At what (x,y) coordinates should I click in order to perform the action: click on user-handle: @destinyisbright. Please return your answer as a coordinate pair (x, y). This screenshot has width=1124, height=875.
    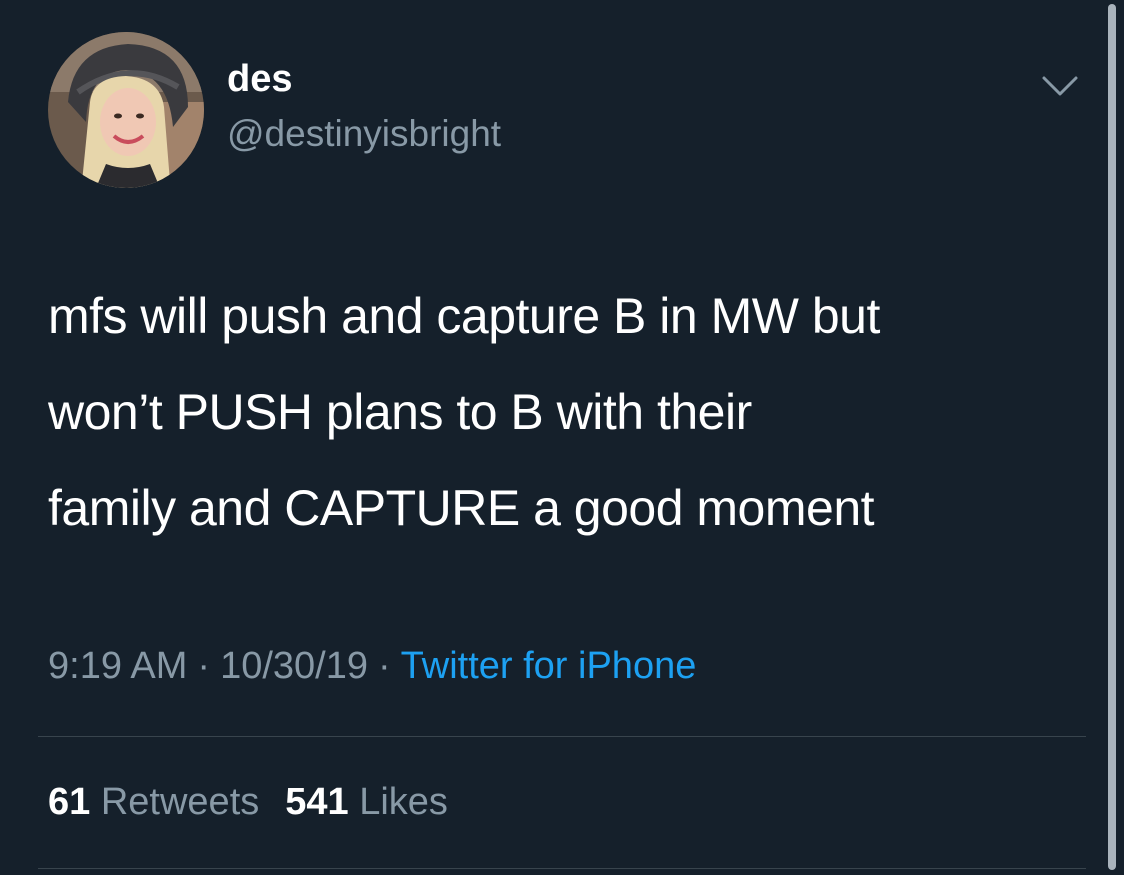
    Looking at the image, I should click on (364, 134).